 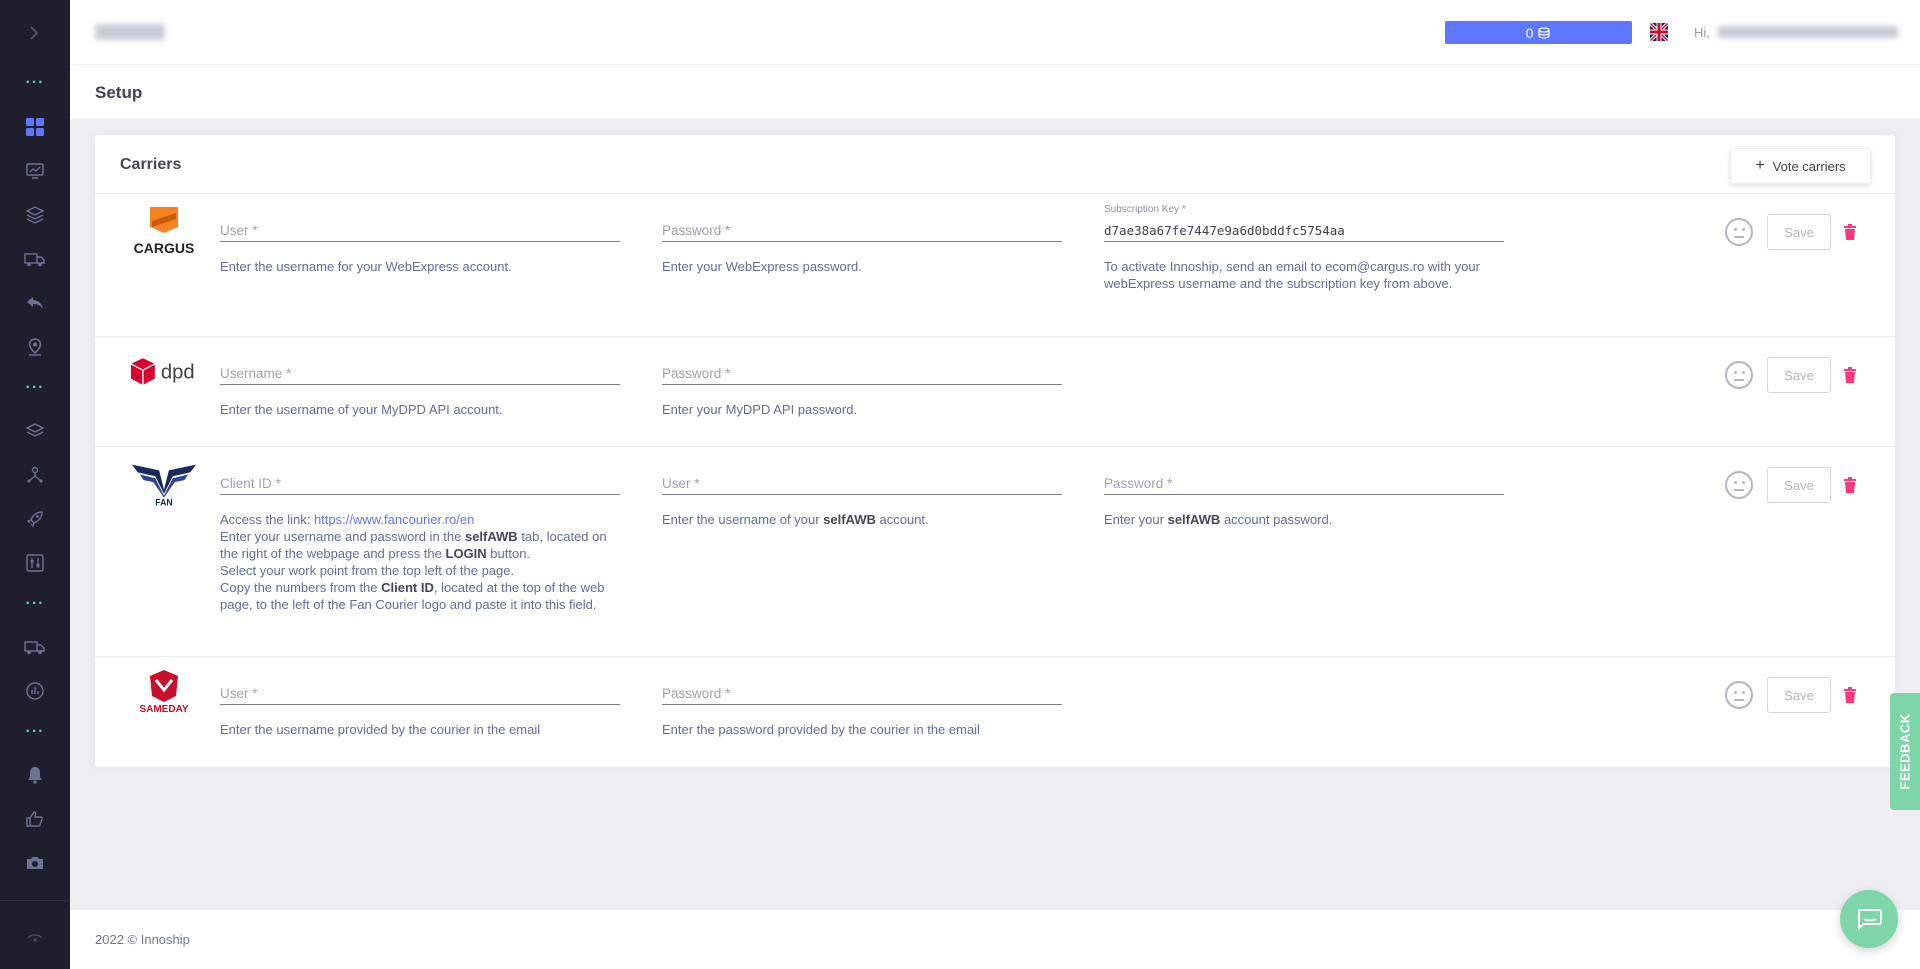 I want to click on sidebar-item-shipments, so click(x=35, y=259).